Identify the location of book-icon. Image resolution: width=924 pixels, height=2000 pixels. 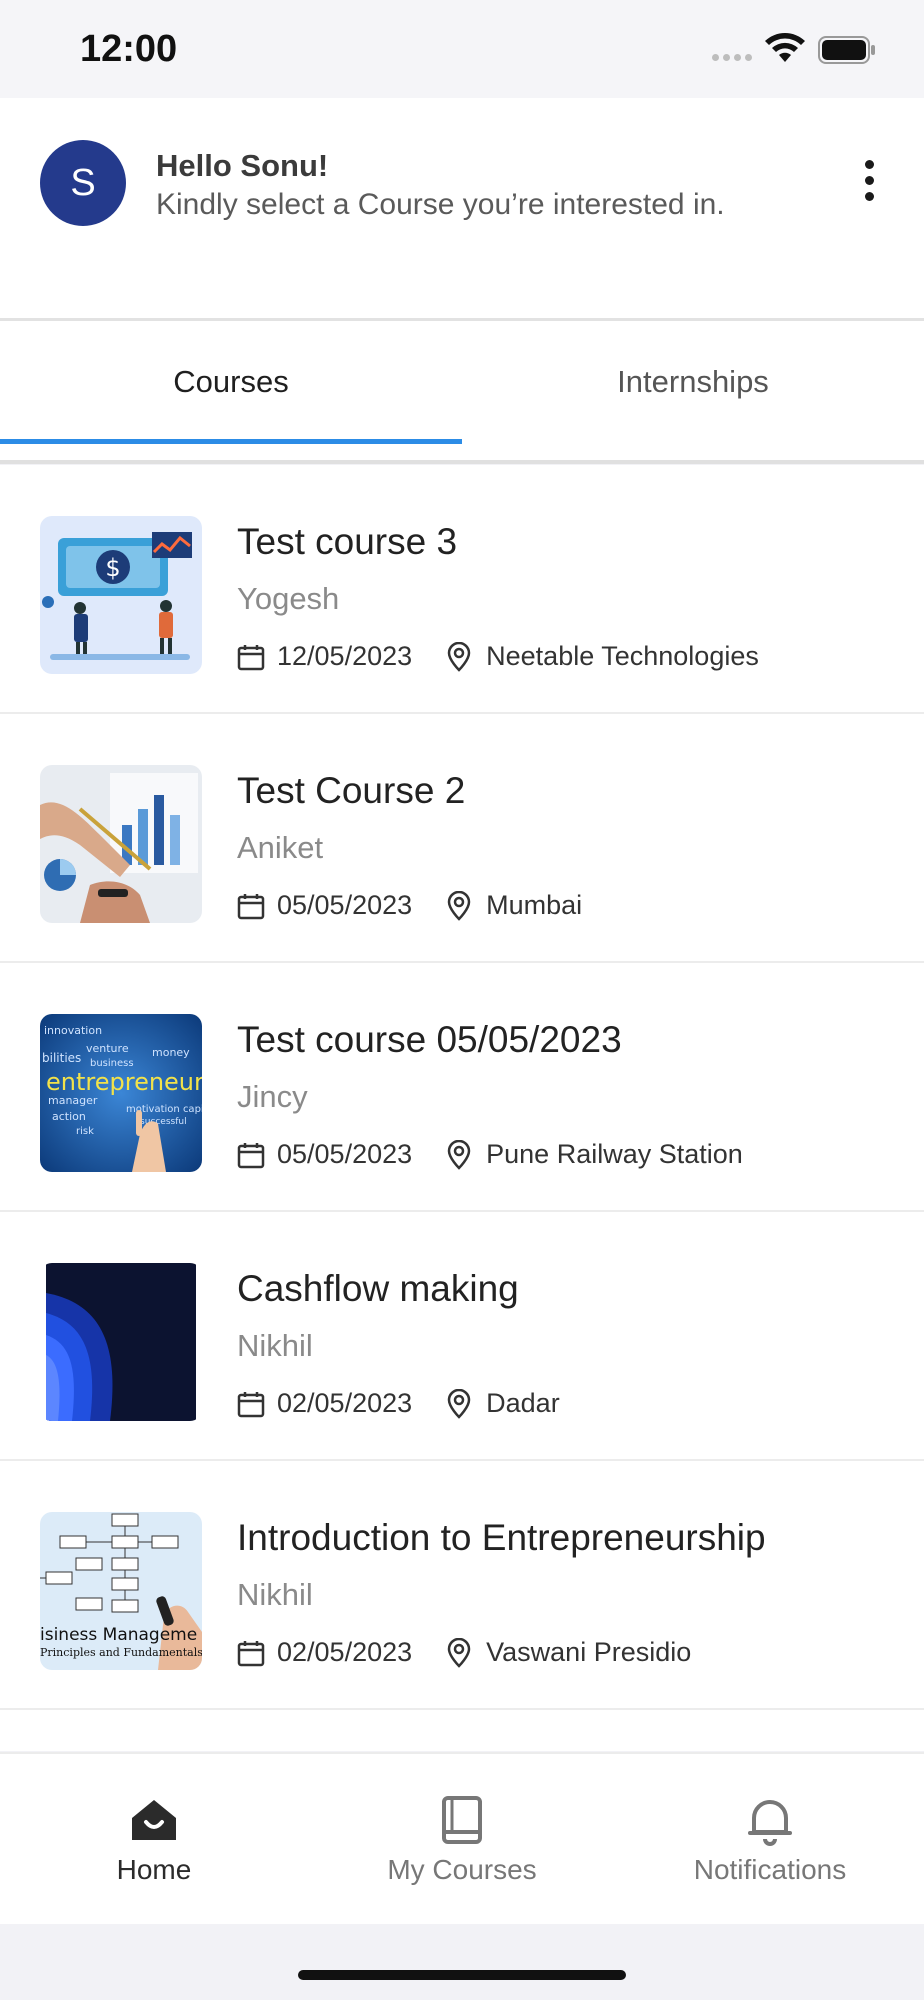
(462, 1820).